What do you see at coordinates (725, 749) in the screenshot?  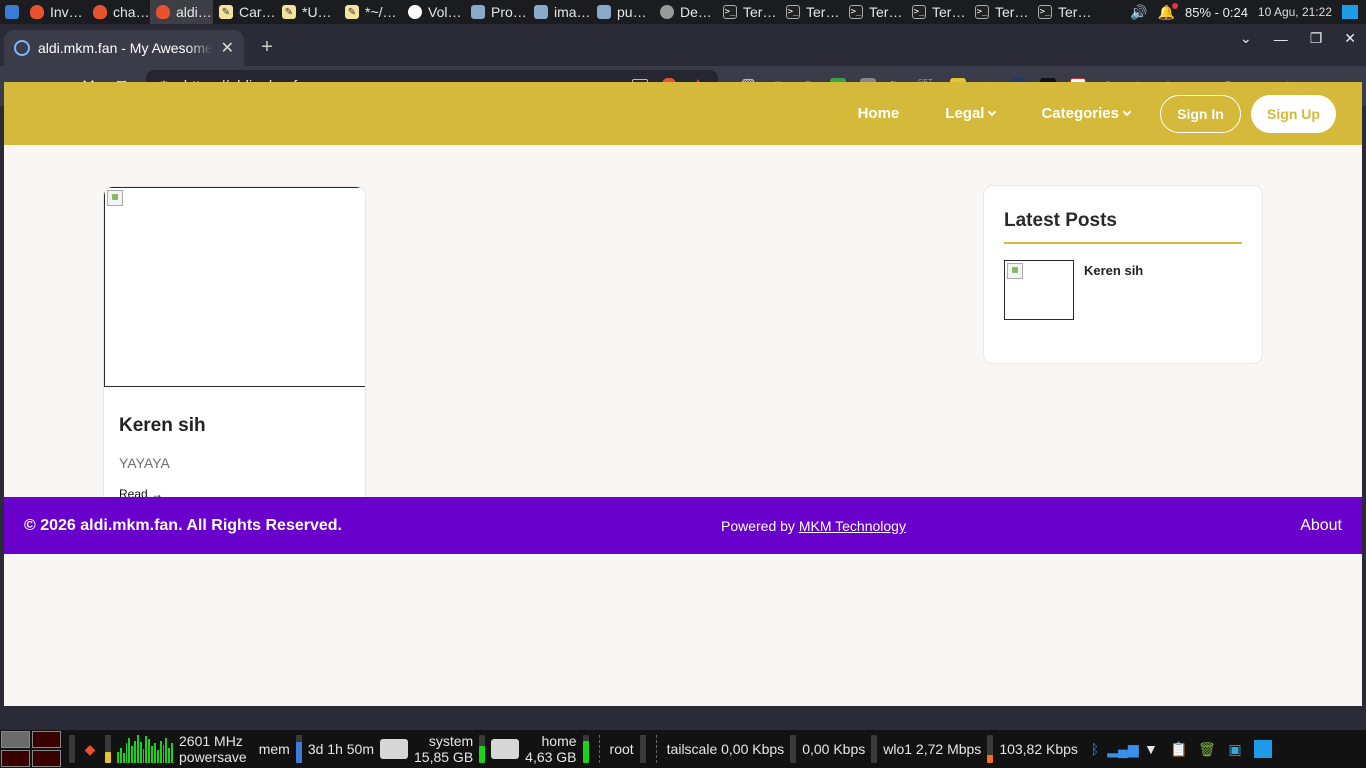 I see `tailscale-rate: tailscale 0,00 Kbps` at bounding box center [725, 749].